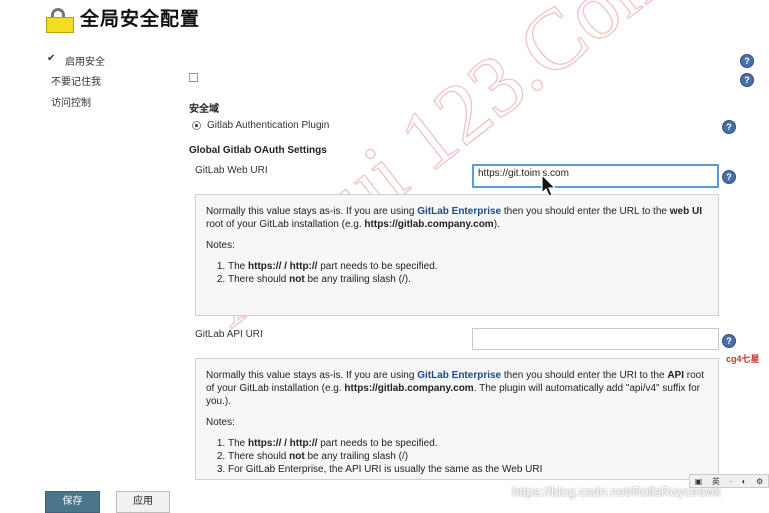 This screenshot has width=769, height=513. I want to click on web-uri-label: GitLab Web URI, so click(231, 170).